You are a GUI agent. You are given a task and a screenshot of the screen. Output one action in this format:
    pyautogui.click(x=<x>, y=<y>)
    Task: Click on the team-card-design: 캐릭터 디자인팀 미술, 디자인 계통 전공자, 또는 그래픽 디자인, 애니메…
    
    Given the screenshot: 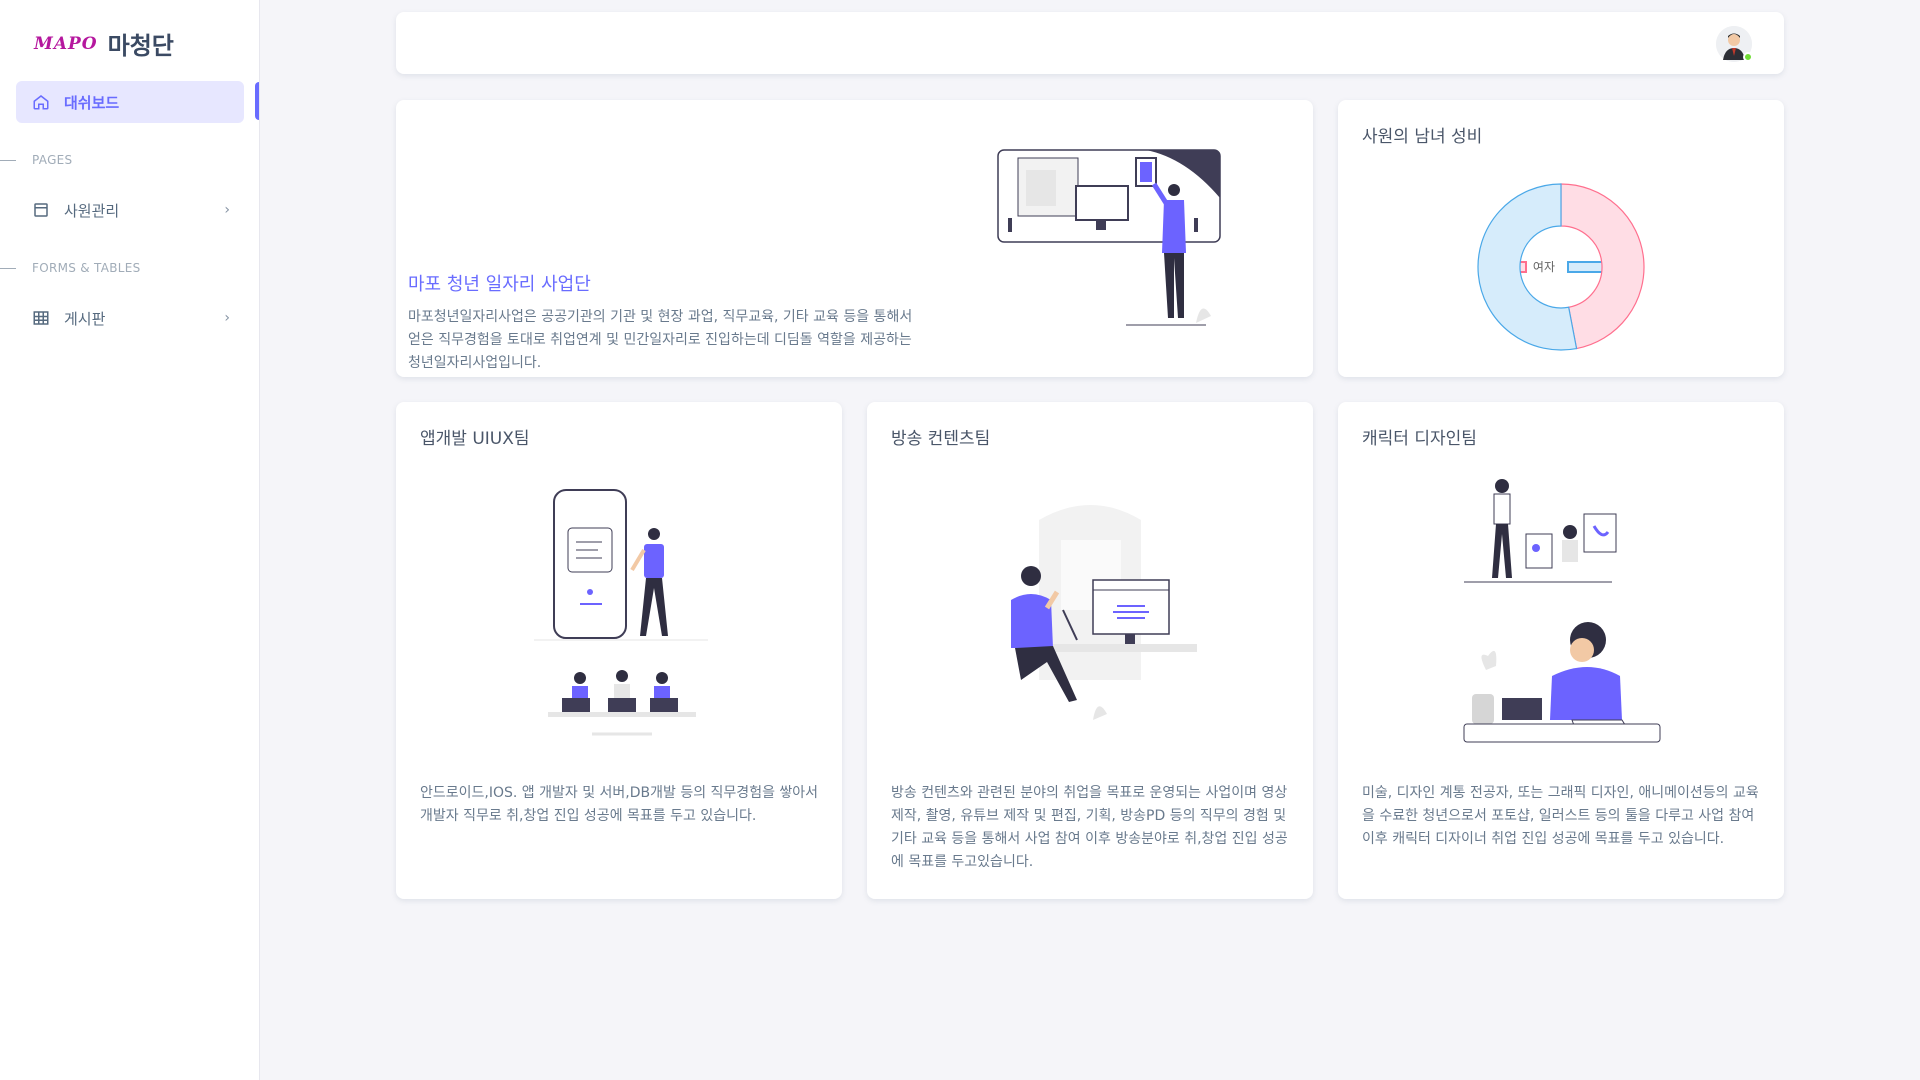 What is the action you would take?
    pyautogui.click(x=1561, y=650)
    